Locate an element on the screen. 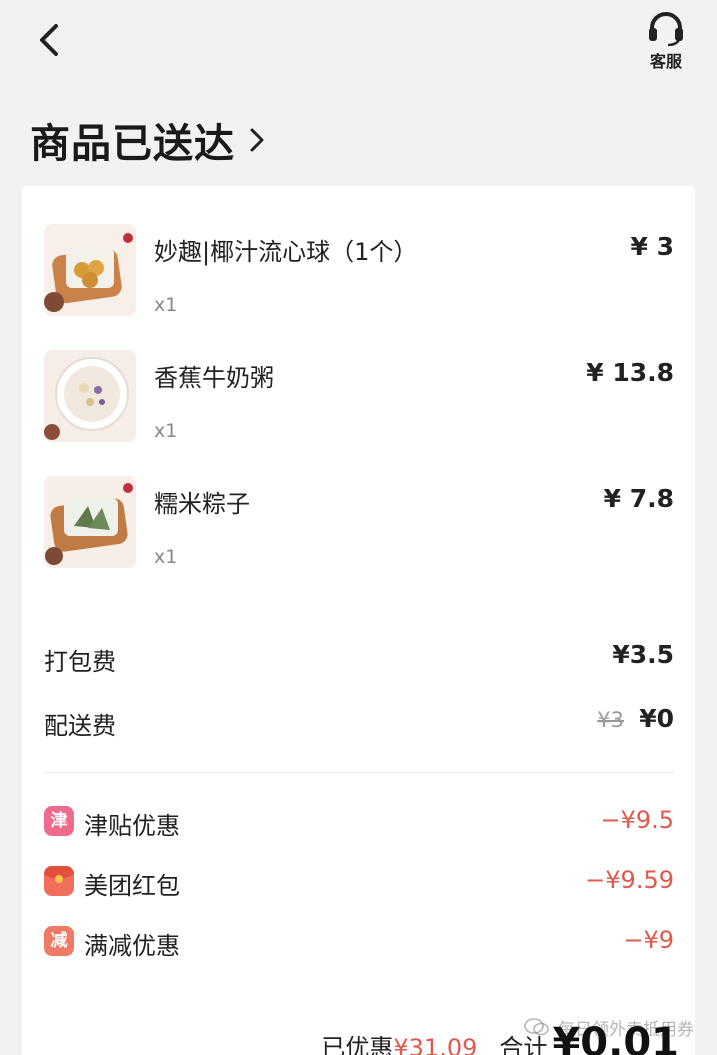 Image resolution: width=717 pixels, height=1055 pixels. saved-value: ¥31.09 is located at coordinates (435, 1044).